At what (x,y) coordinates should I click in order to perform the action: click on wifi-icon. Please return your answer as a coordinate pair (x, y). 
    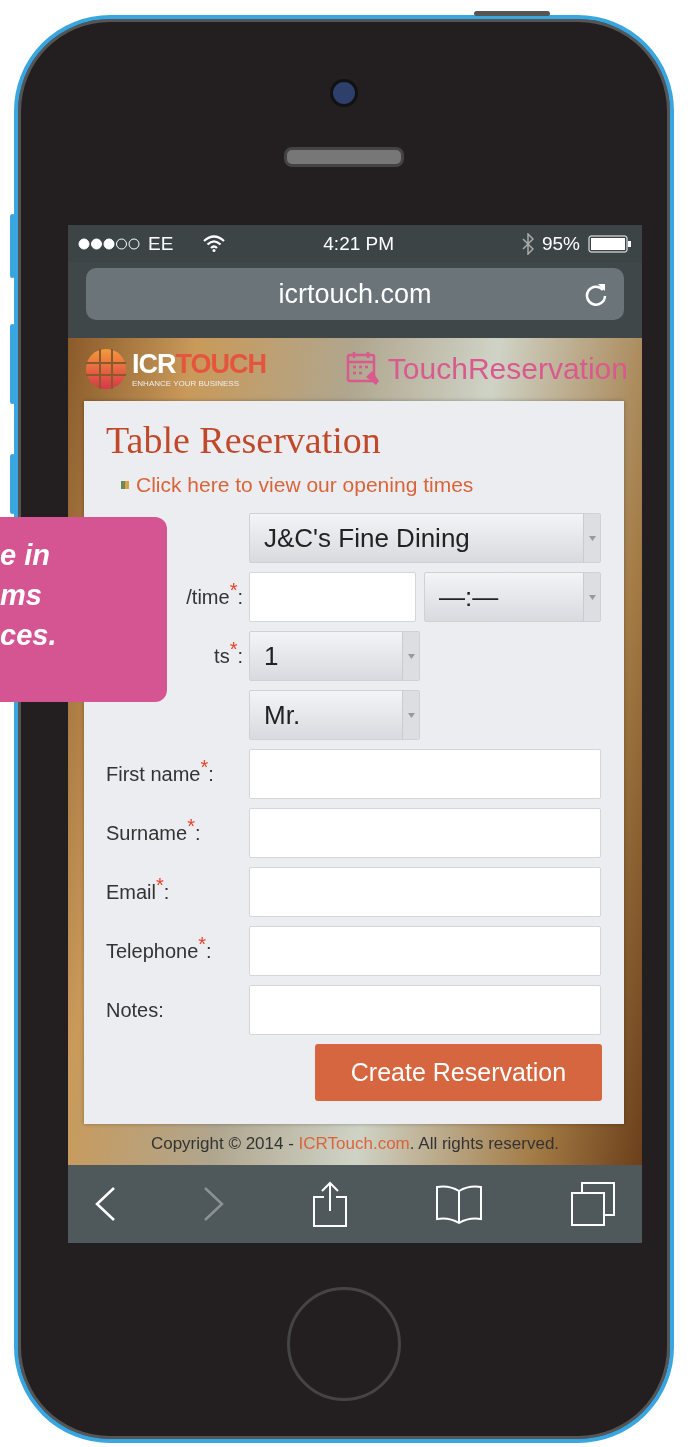
    Looking at the image, I should click on (214, 243).